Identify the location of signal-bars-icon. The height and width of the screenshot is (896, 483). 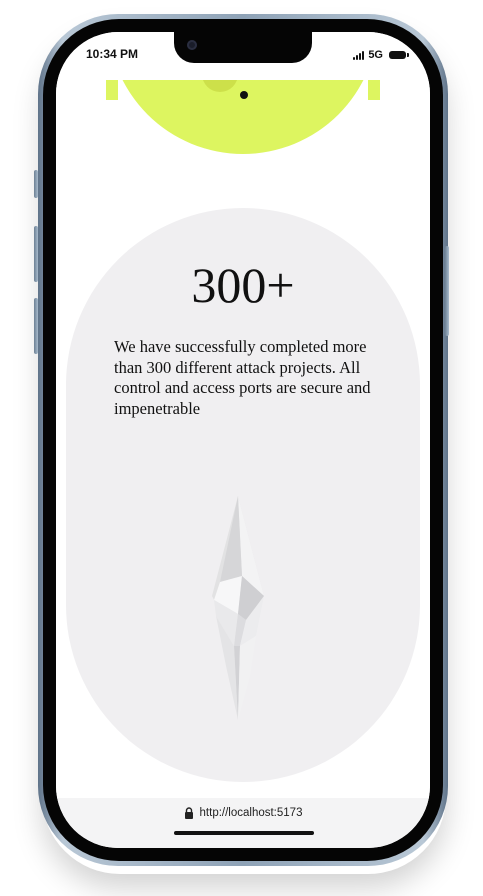
(359, 55).